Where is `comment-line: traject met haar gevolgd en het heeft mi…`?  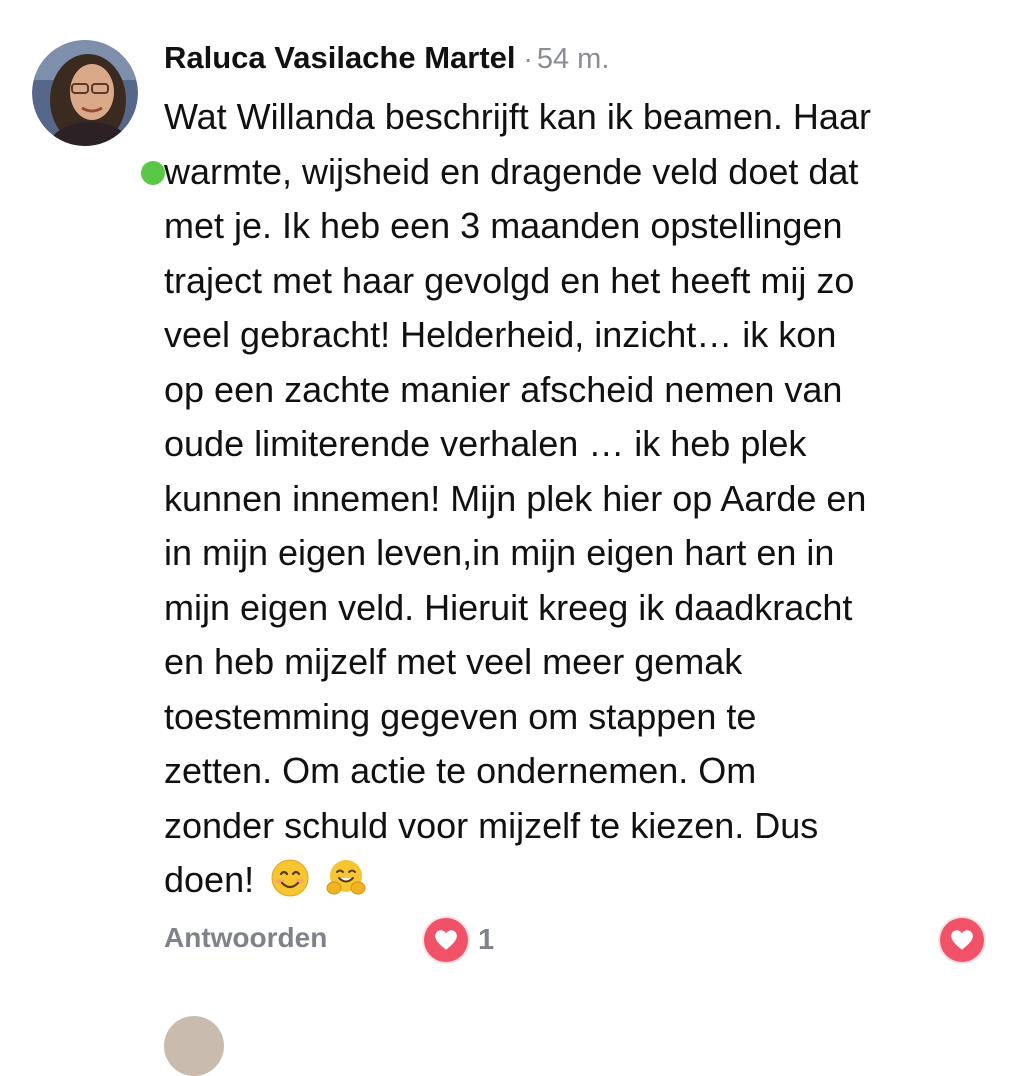 comment-line: traject met haar gevolgd en het heeft mi… is located at coordinates (509, 280).